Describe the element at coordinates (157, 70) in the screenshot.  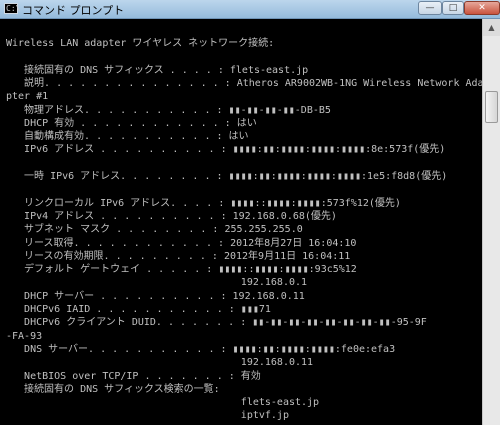
I see `console-line: 接続固有の DNS サフィックス . . . . : flets-east.jp` at that location.